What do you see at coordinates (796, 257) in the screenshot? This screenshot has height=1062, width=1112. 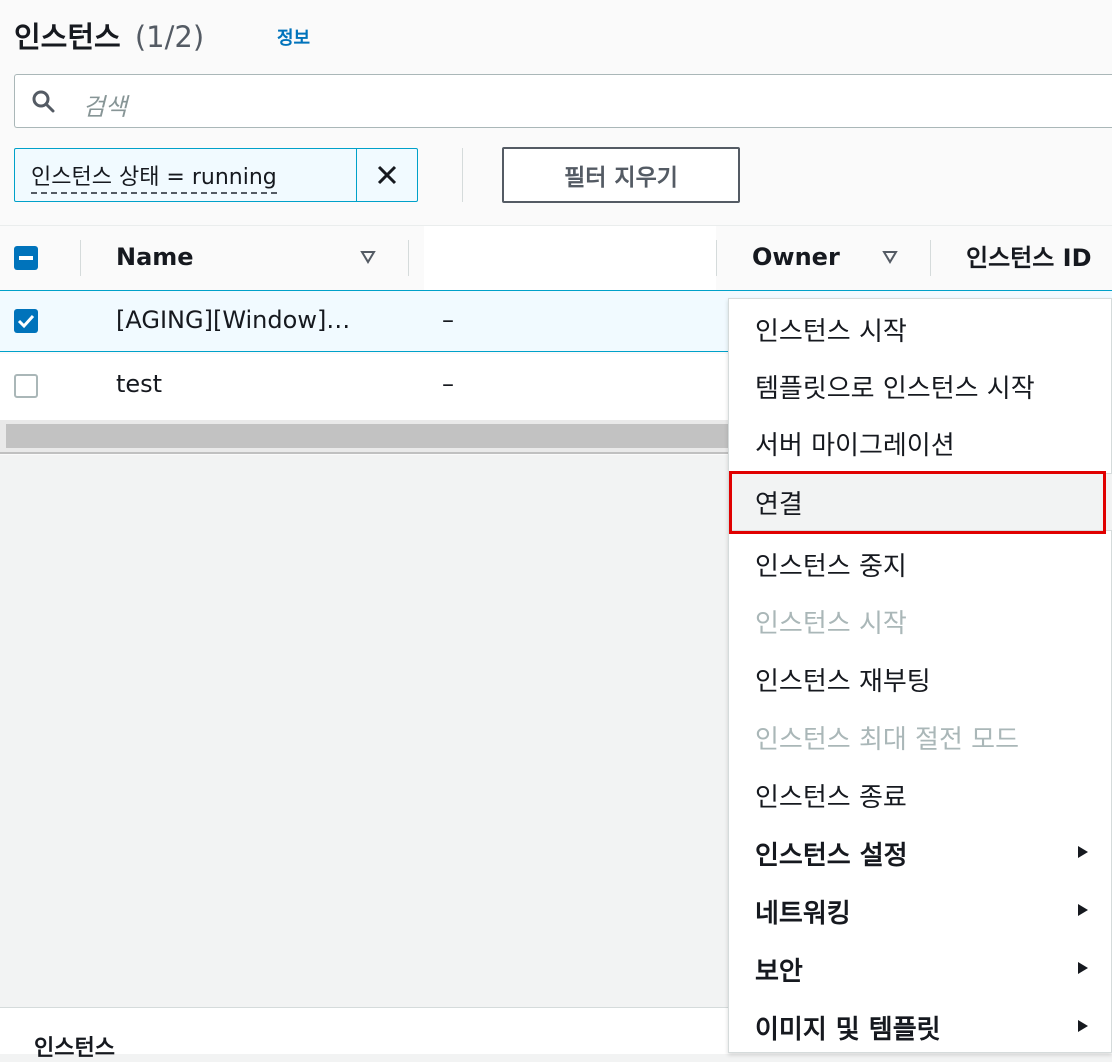 I see `column-header-owner: Owner` at bounding box center [796, 257].